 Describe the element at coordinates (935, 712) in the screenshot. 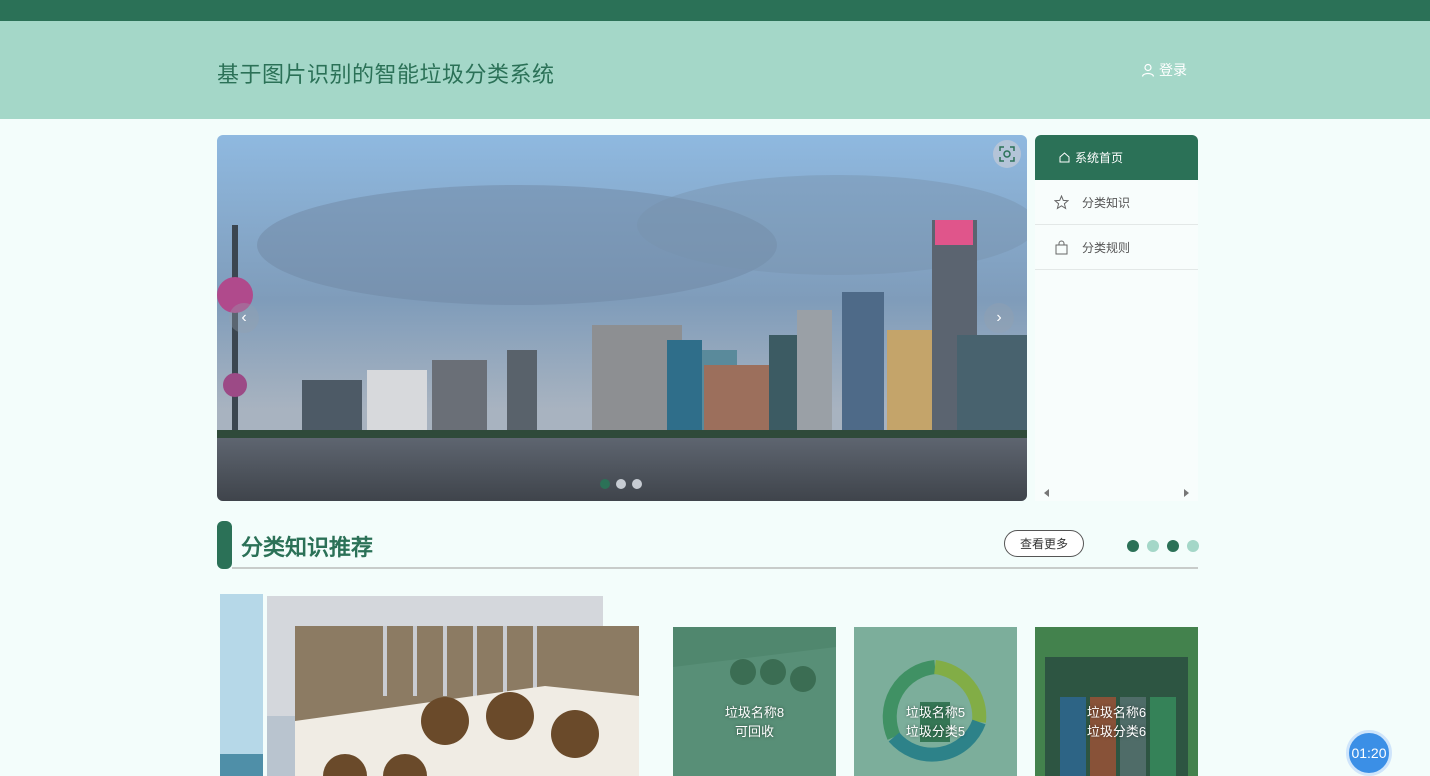

I see `card-title: 垃圾名称5` at that location.